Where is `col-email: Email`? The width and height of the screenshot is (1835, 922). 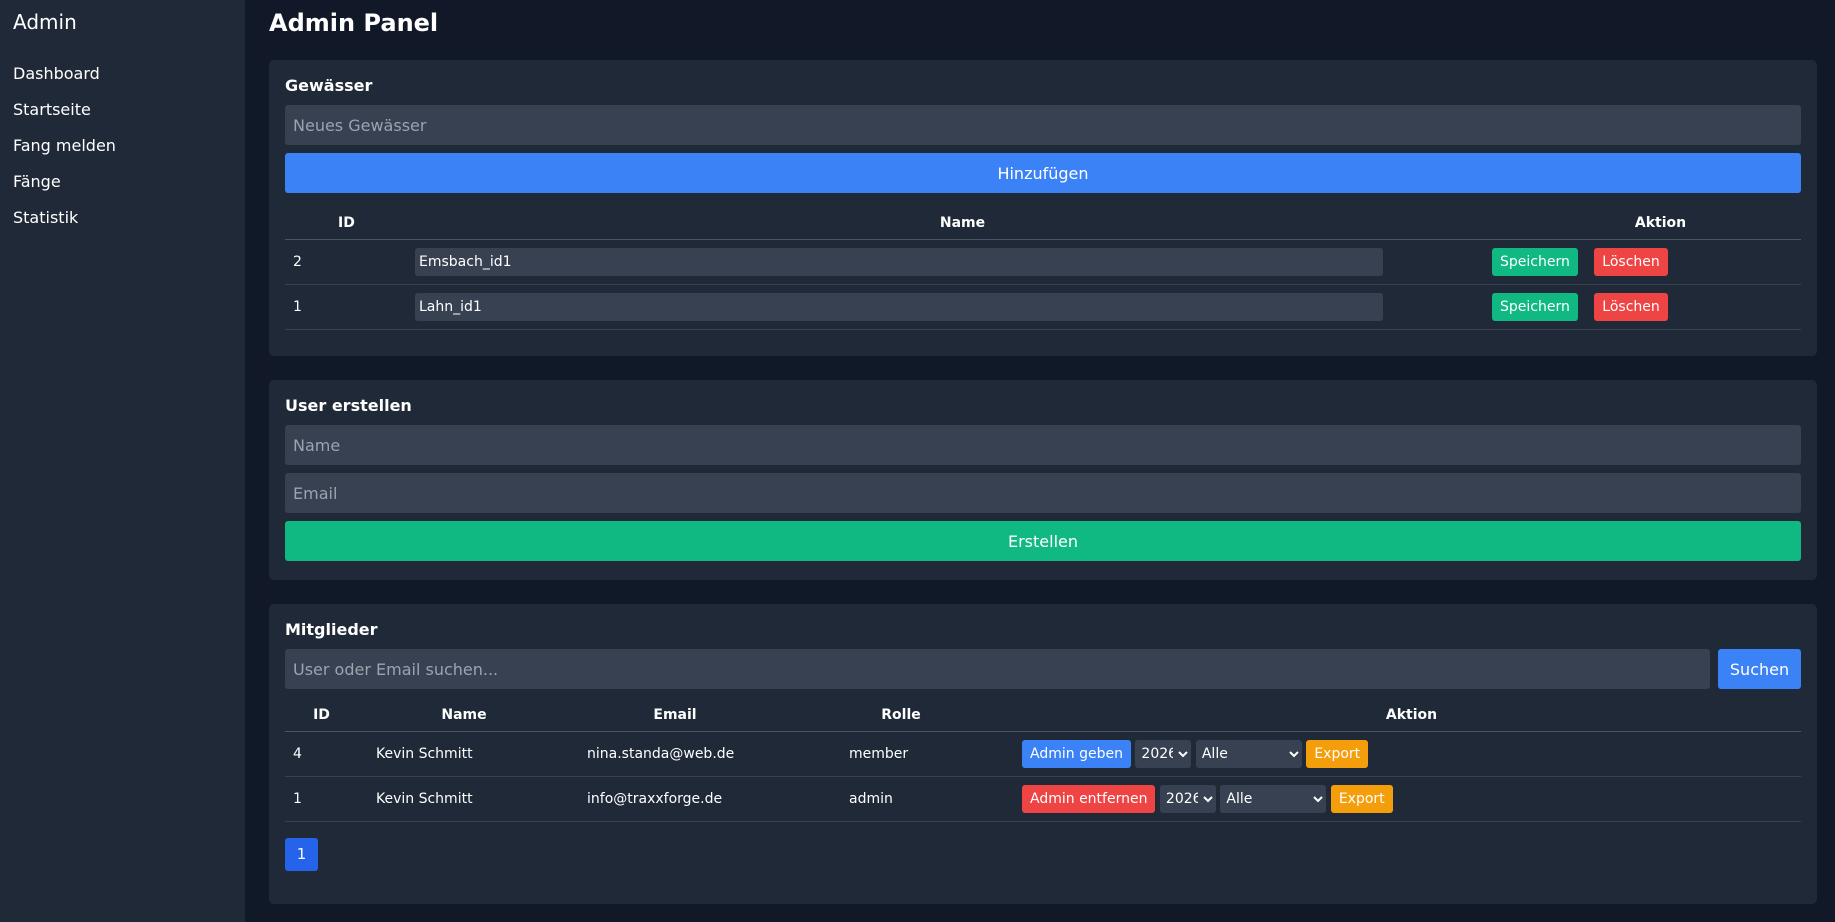
col-email: Email is located at coordinates (675, 715).